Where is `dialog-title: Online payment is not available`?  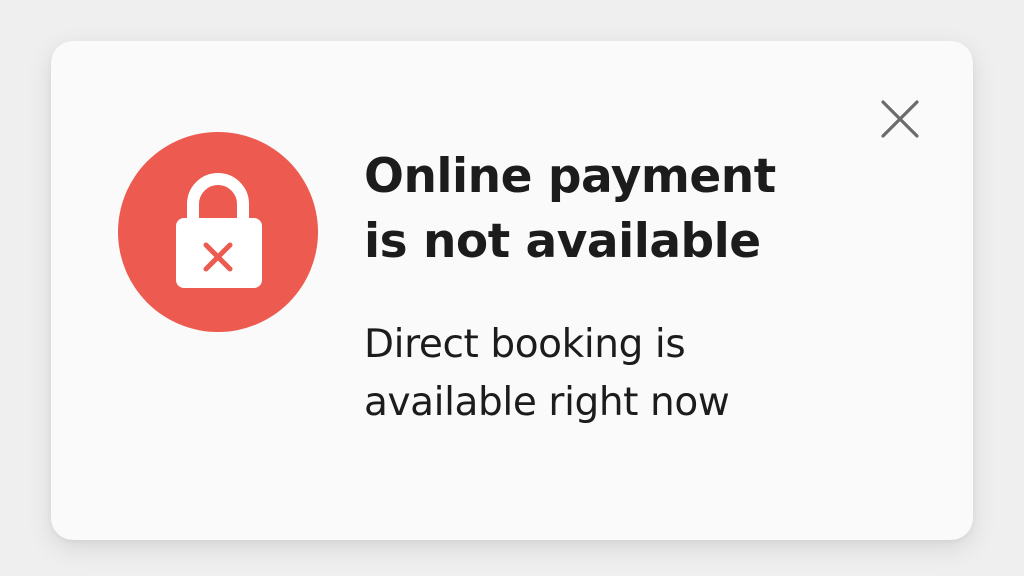
dialog-title: Online payment is not available is located at coordinates (614, 209).